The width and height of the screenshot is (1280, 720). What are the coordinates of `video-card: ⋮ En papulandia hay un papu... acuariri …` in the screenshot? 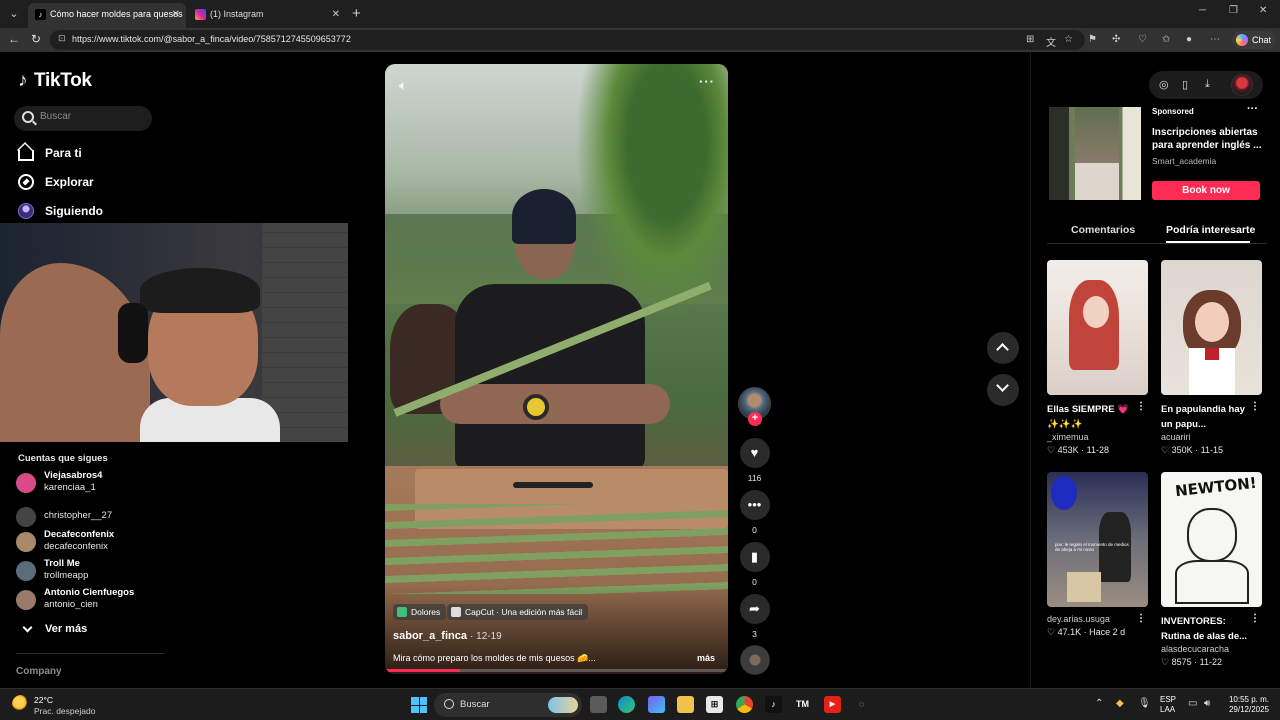 It's located at (1211, 358).